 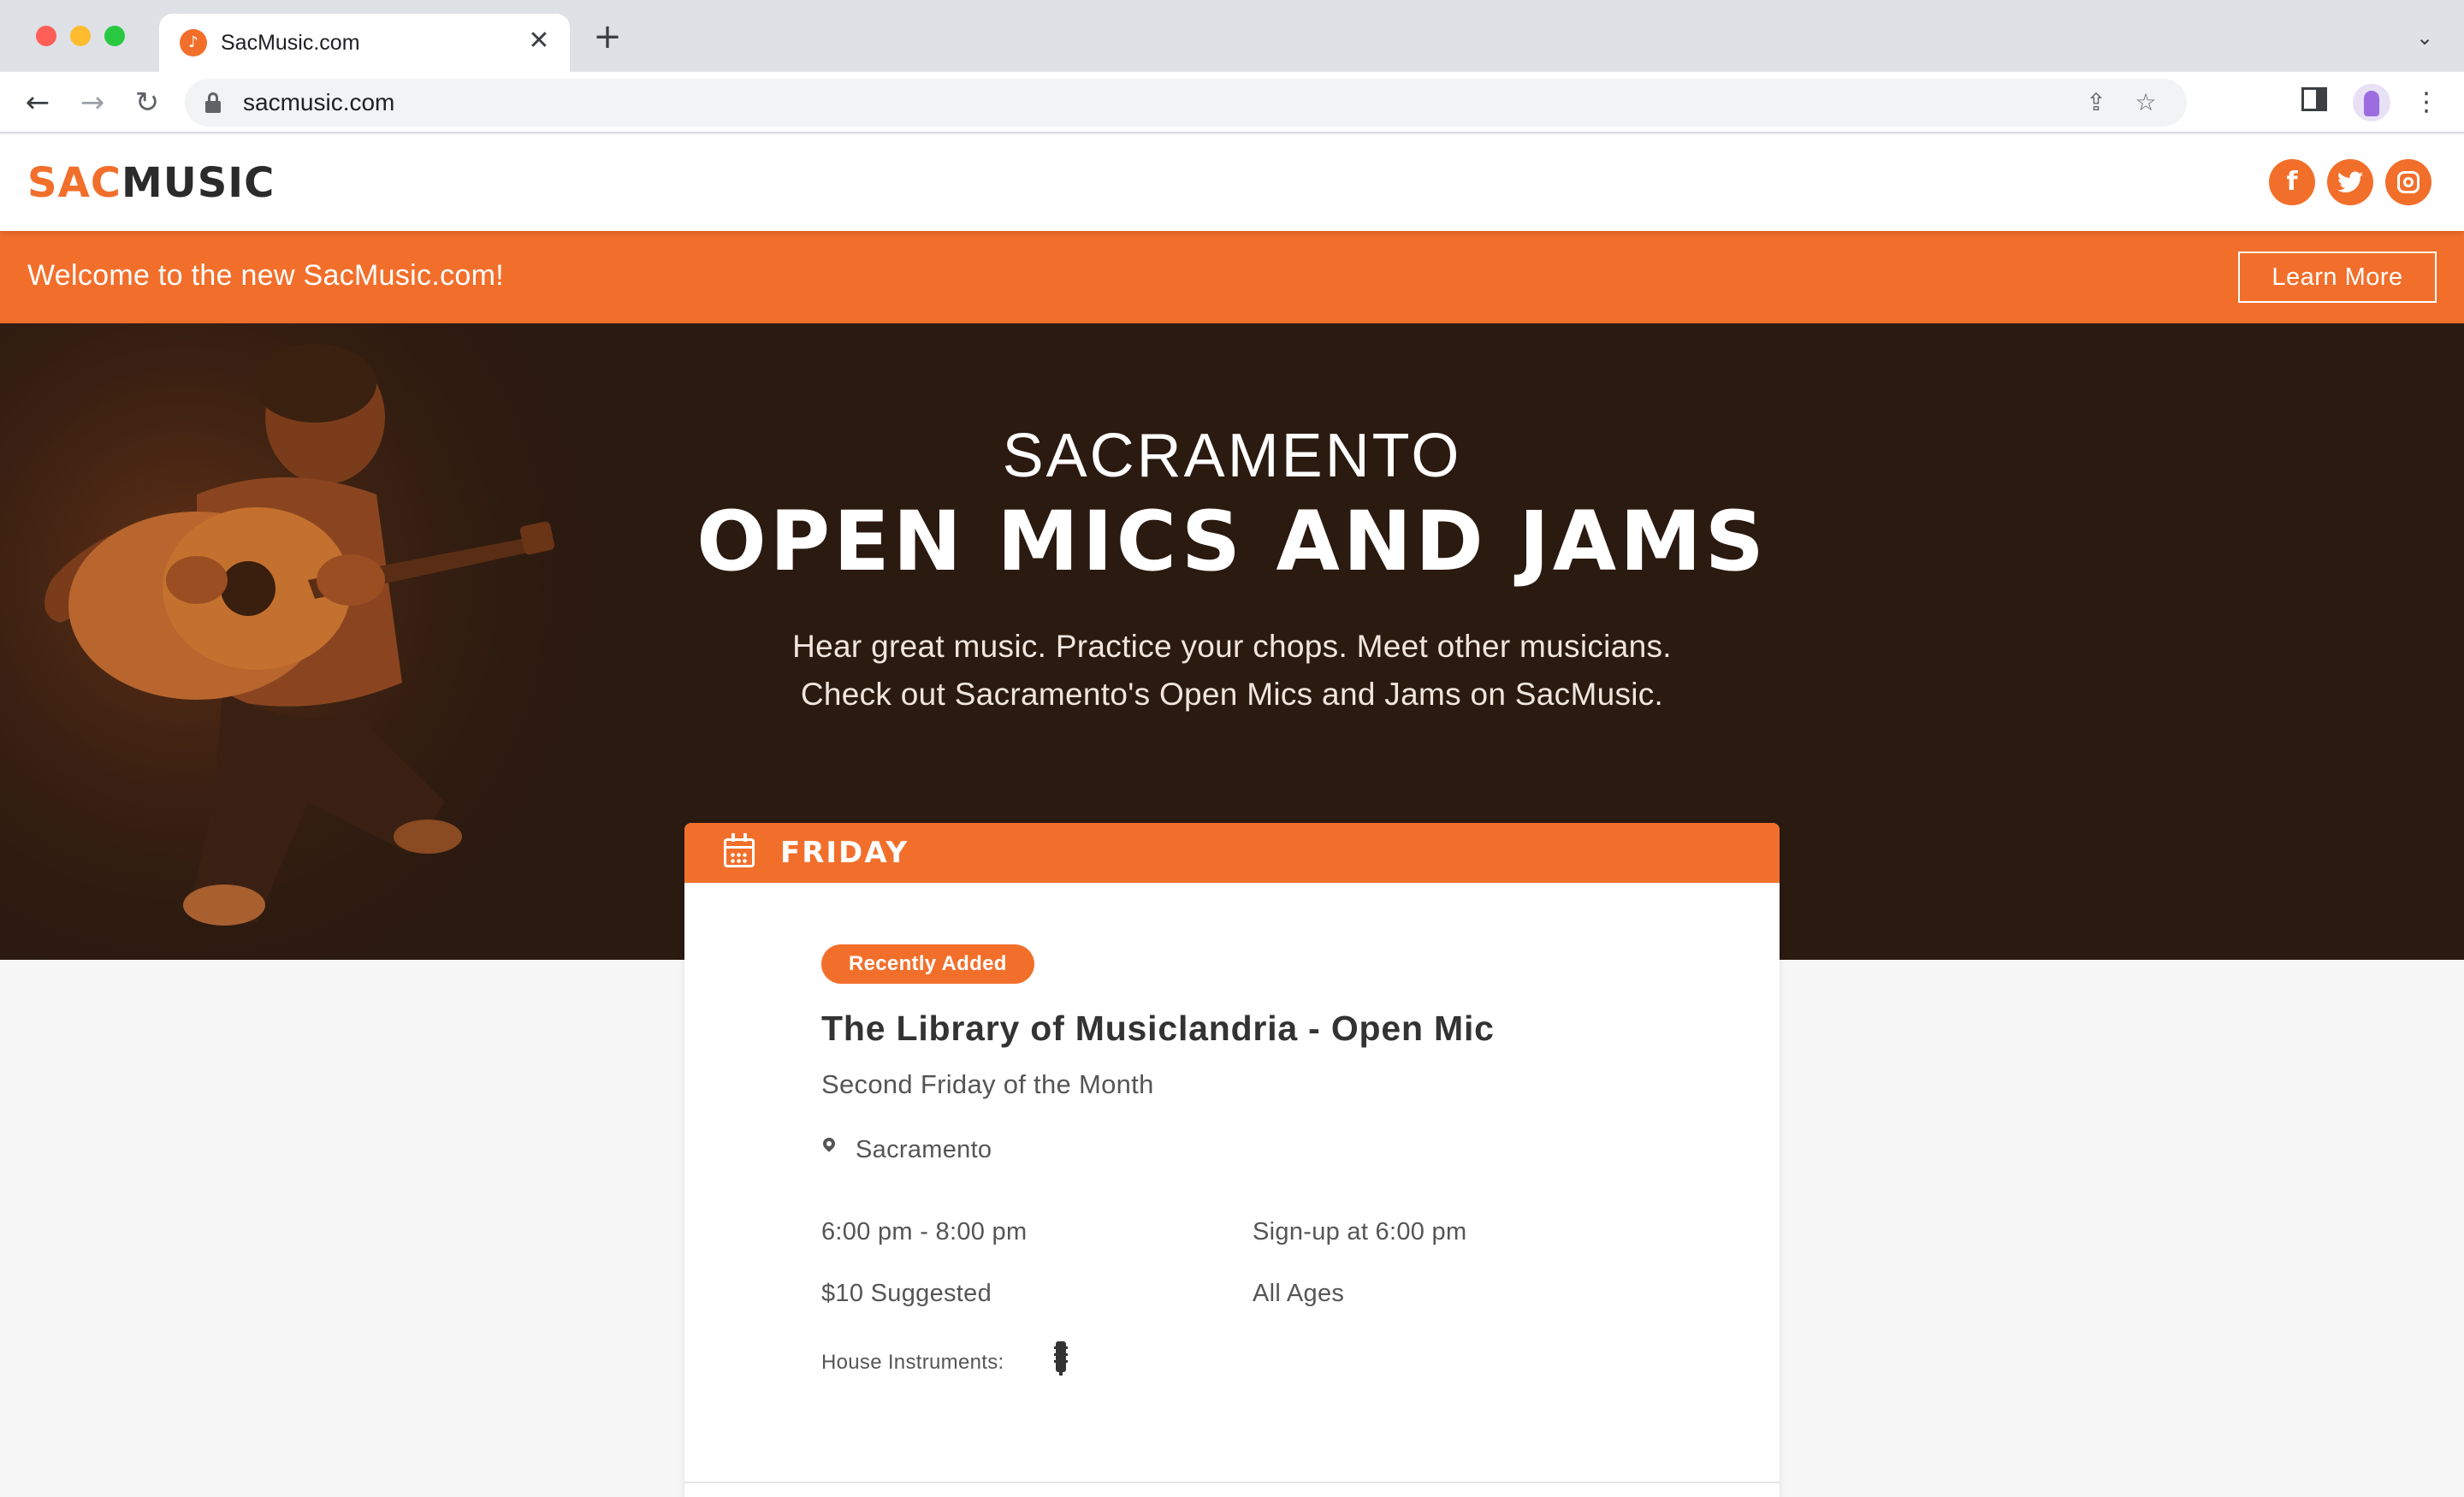 I want to click on event-price: $10 Suggested, so click(x=906, y=1293).